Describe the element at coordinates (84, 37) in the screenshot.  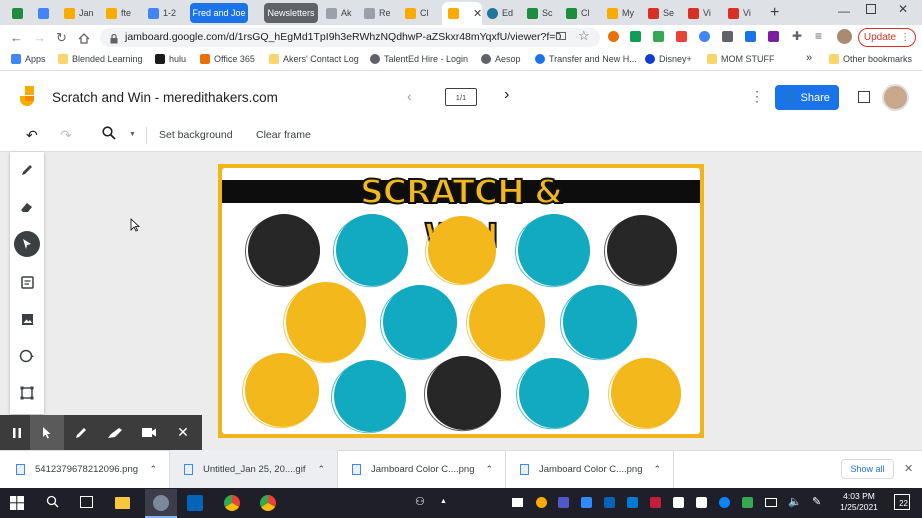
I see `home-icon` at that location.